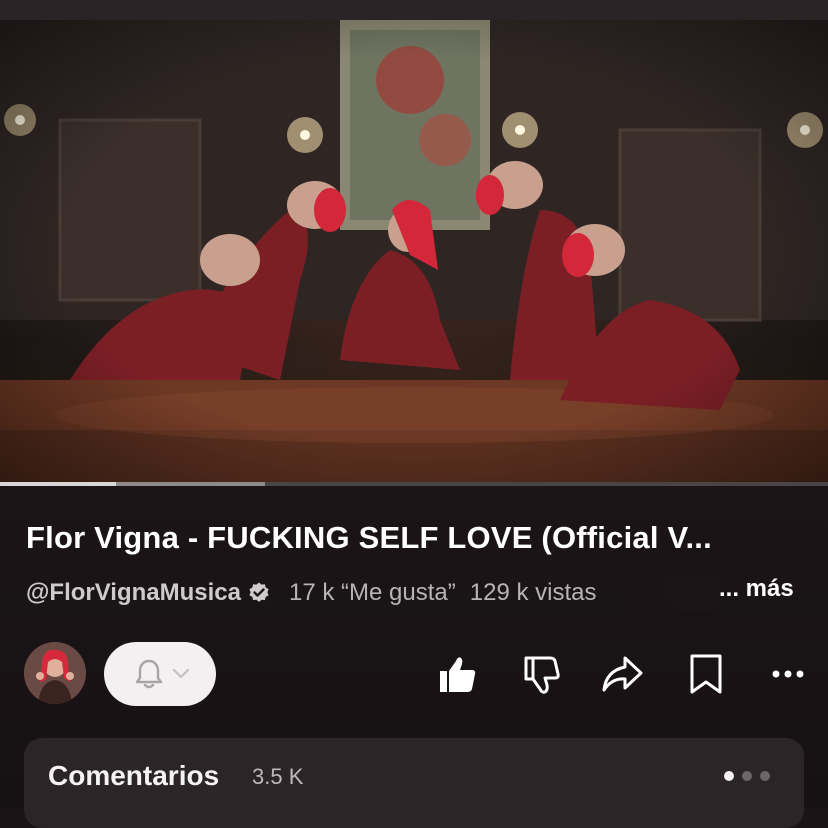 The image size is (828, 828). I want to click on more-link: ... más, so click(756, 589).